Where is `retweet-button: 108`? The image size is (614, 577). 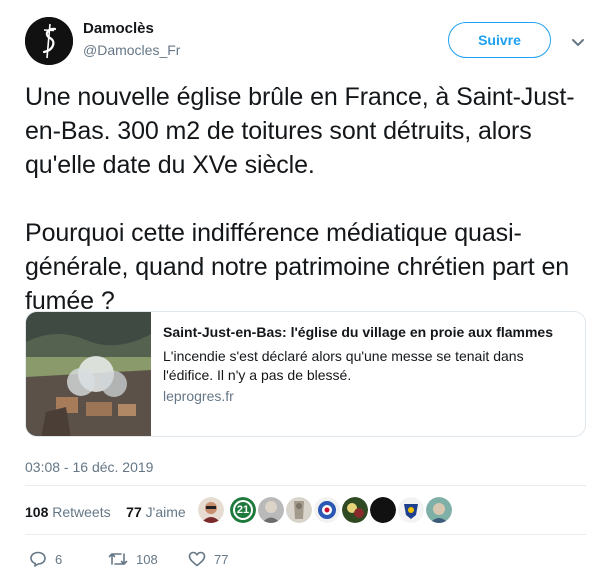 retweet-button: 108 is located at coordinates (133, 559).